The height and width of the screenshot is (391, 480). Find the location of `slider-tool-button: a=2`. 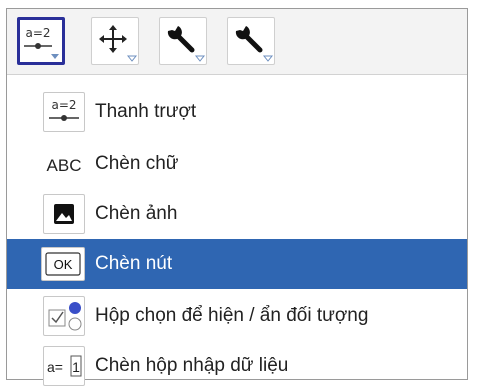

slider-tool-button: a=2 is located at coordinates (41, 41).